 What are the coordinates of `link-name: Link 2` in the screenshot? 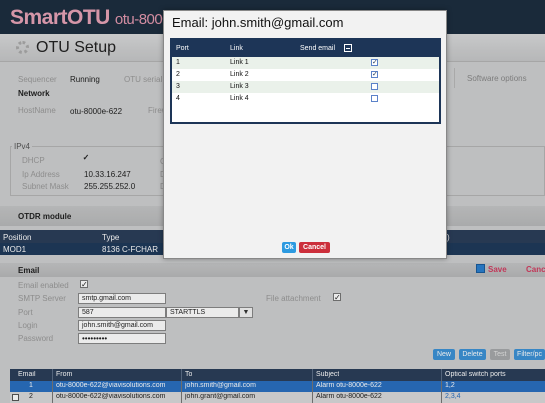 It's located at (239, 74).